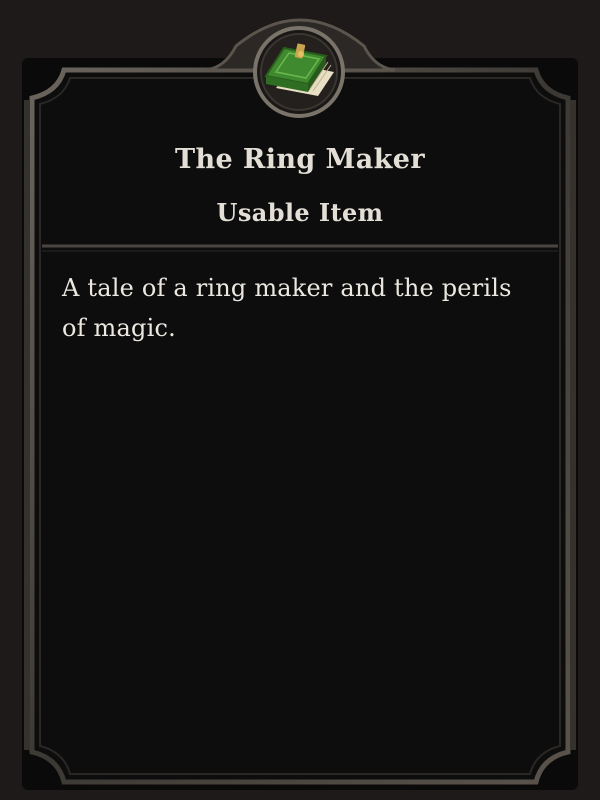 The width and height of the screenshot is (600, 800). Describe the element at coordinates (299, 72) in the screenshot. I see `green-book-icon` at that location.